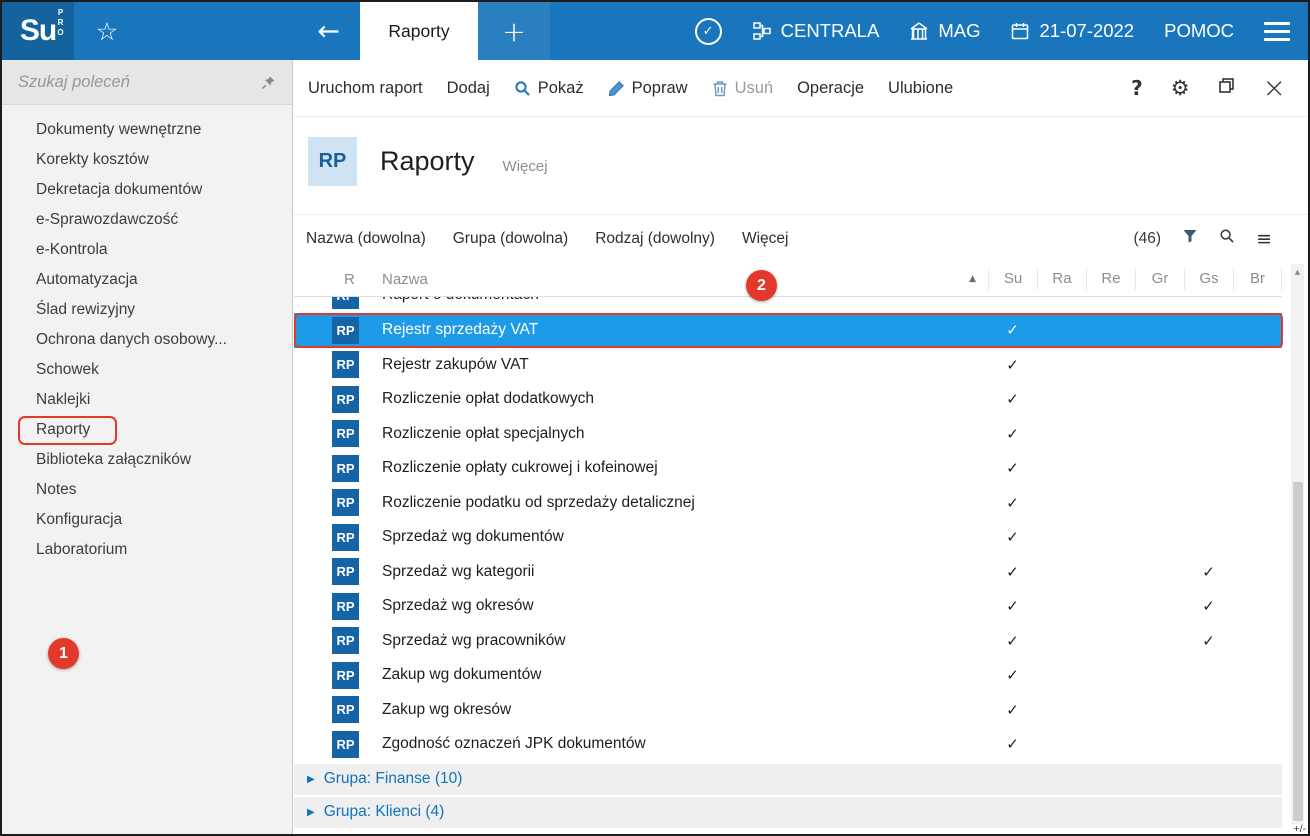  I want to click on pin-icon, so click(268, 82).